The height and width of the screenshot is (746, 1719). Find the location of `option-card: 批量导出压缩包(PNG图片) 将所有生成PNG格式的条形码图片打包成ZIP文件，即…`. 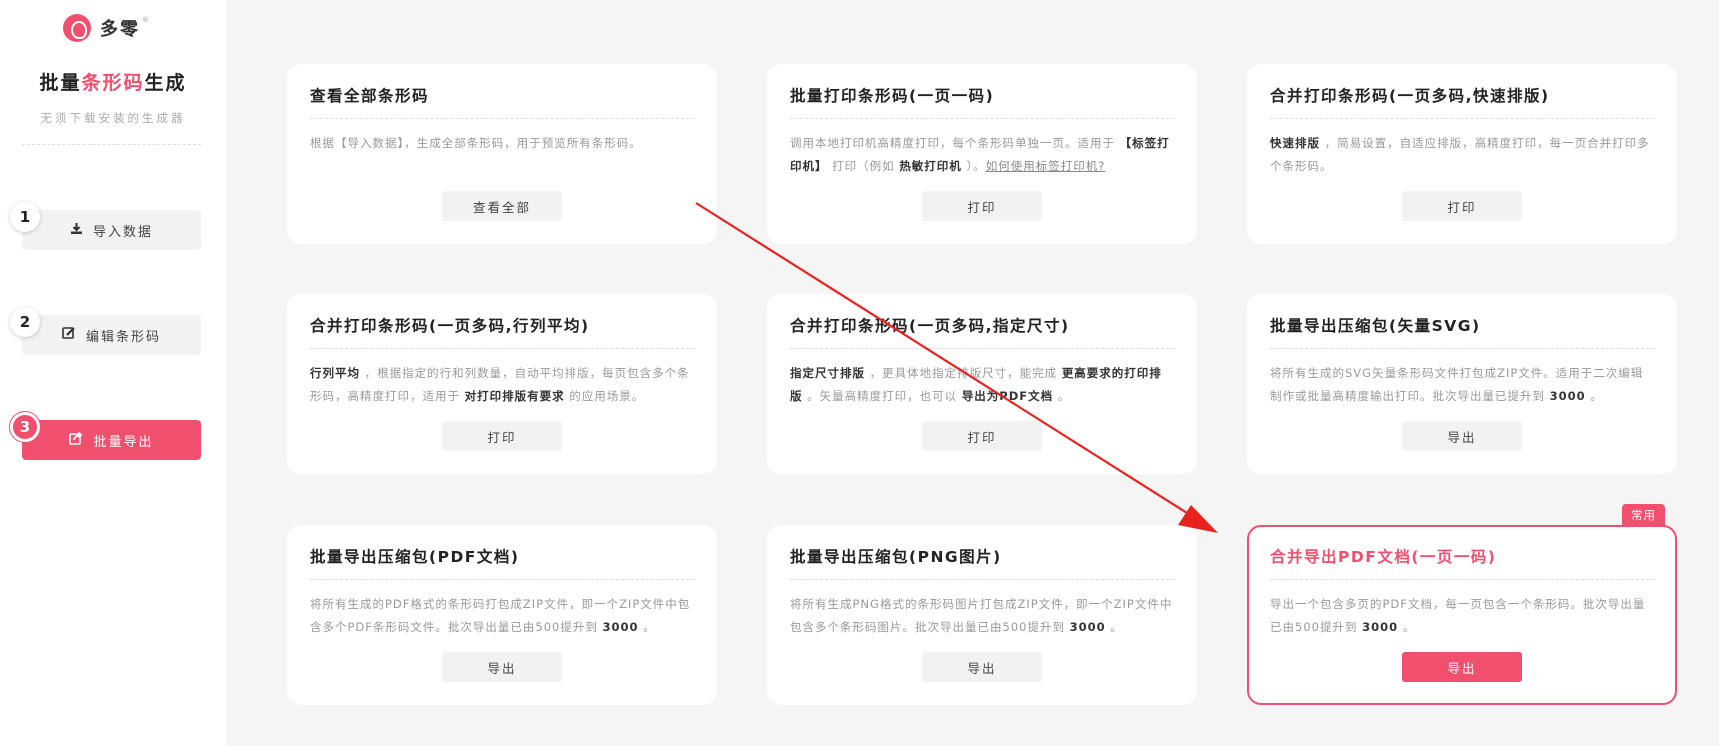

option-card: 批量导出压缩包(PNG图片) 将所有生成PNG格式的条形码图片打包成ZIP文件，即… is located at coordinates (982, 615).